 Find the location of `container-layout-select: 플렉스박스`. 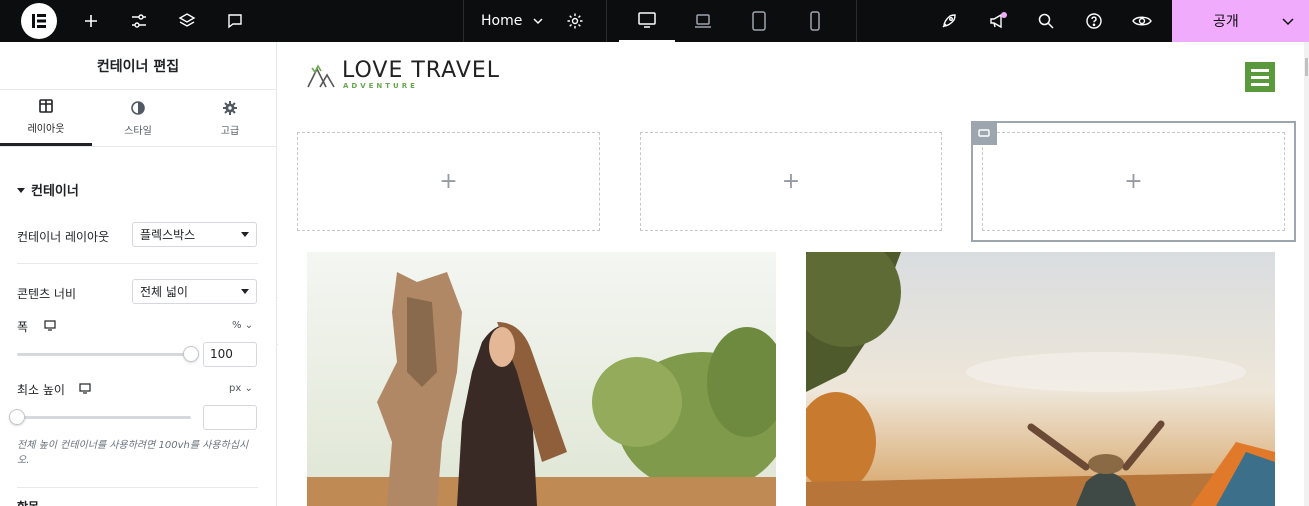

container-layout-select: 플렉스박스 is located at coordinates (194, 234).